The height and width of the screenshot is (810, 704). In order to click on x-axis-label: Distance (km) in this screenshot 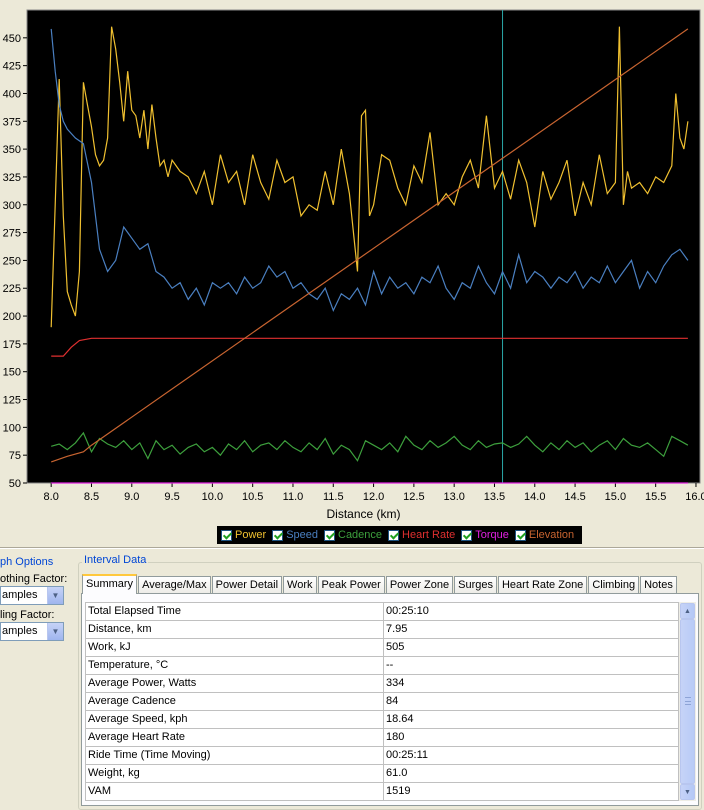, I will do `click(363, 514)`.